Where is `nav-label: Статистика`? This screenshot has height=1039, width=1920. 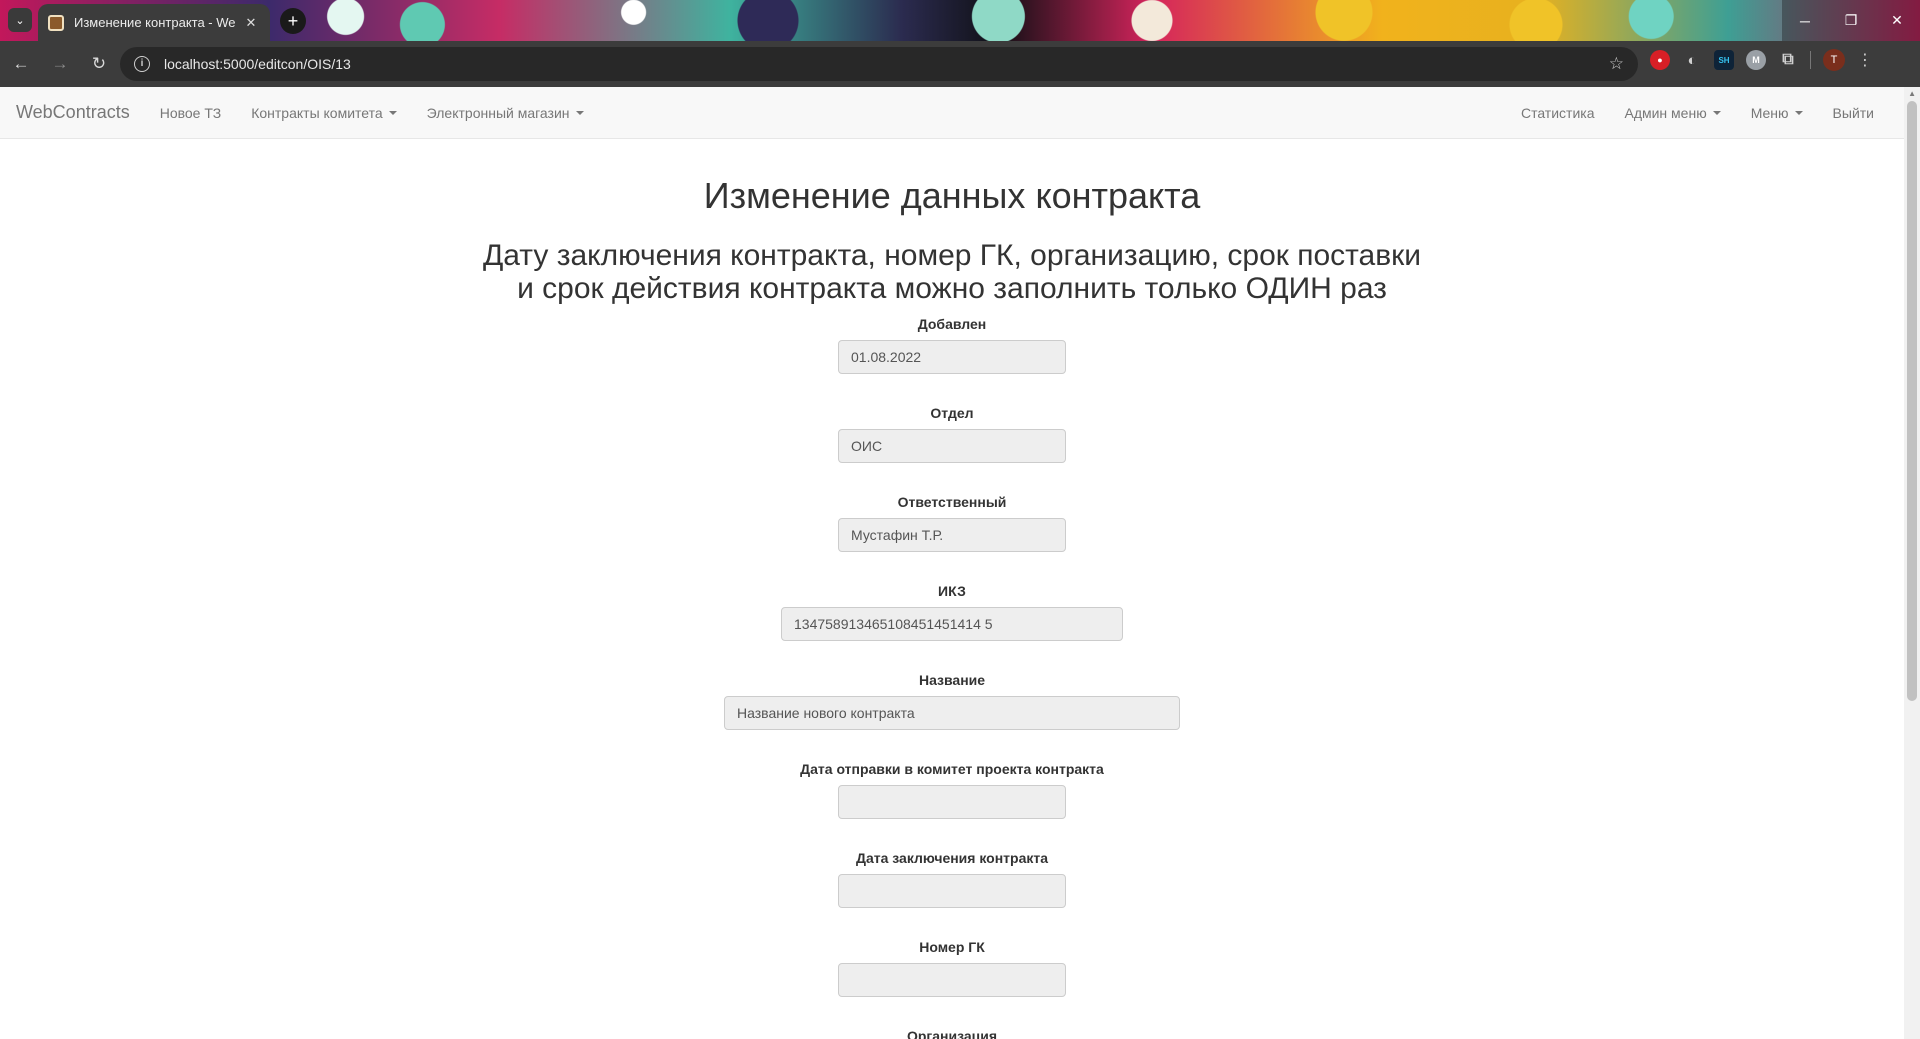
nav-label: Статистика is located at coordinates (1557, 113).